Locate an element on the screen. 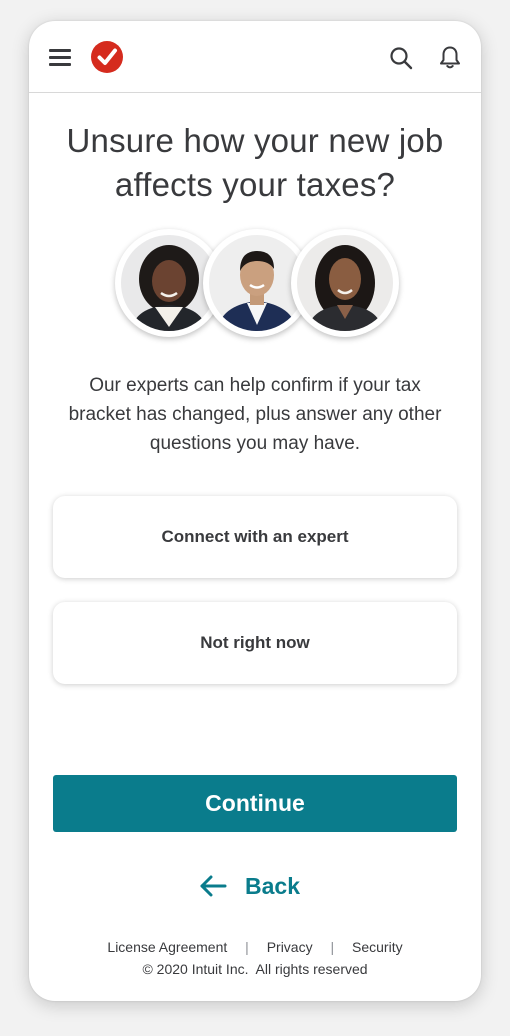  copyright-text: © 2020 Intuit Inc. All rights reserved is located at coordinates (255, 969).